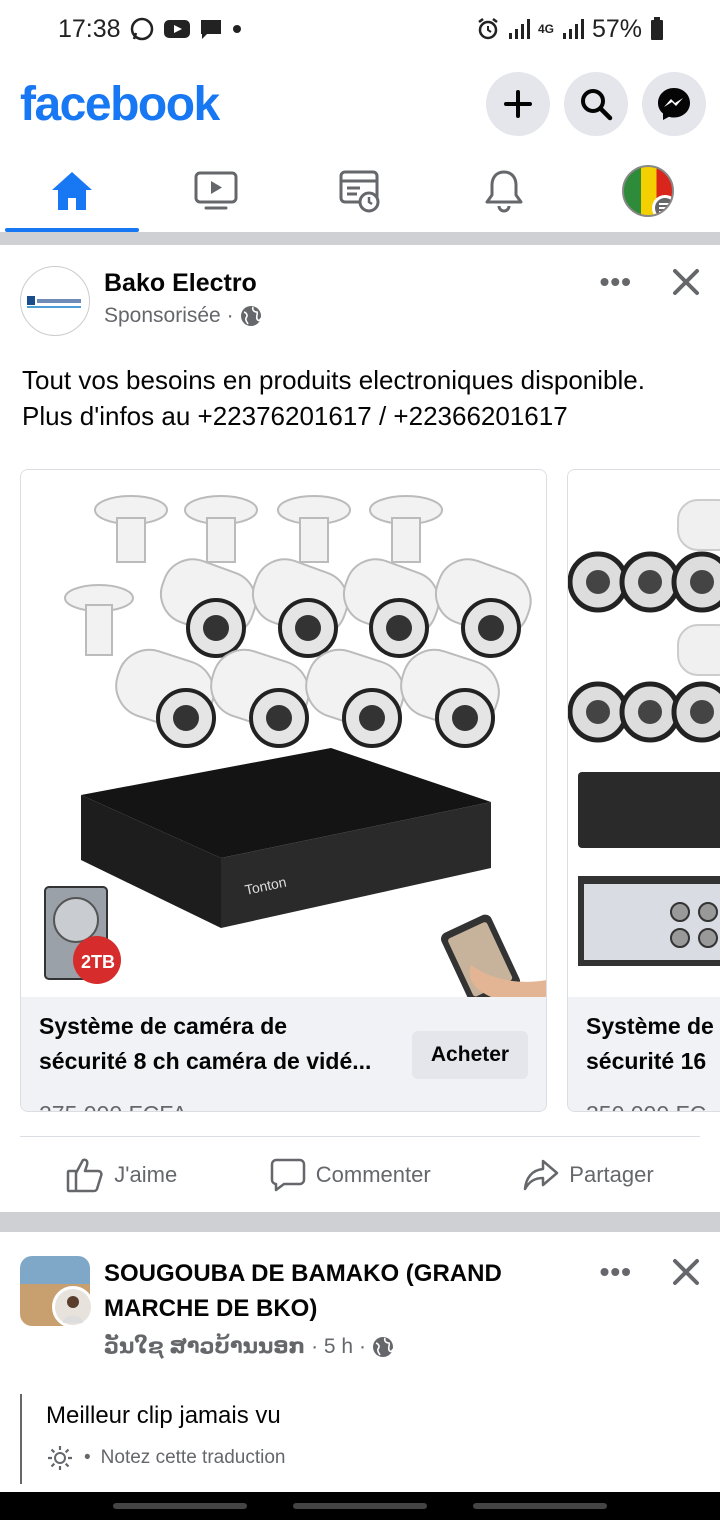  Describe the element at coordinates (657, 29) in the screenshot. I see `battery-icon` at that location.